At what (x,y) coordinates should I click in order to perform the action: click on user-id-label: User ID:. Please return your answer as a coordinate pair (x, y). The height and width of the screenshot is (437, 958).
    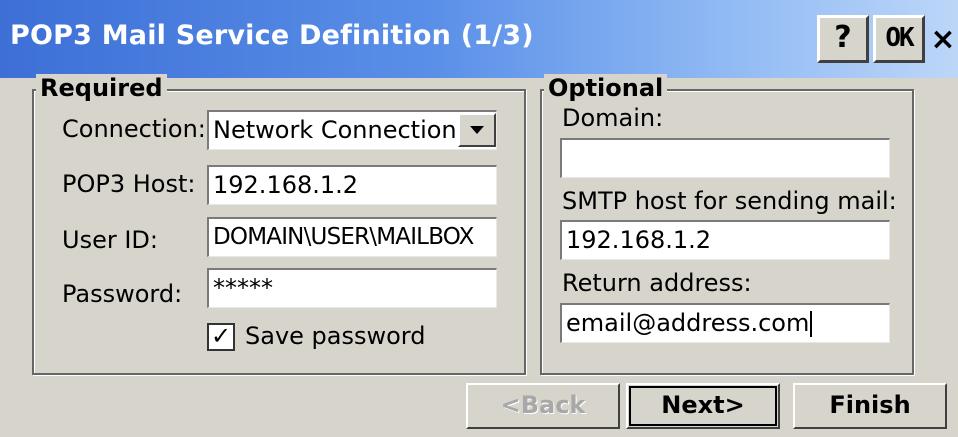
    Looking at the image, I should click on (110, 240).